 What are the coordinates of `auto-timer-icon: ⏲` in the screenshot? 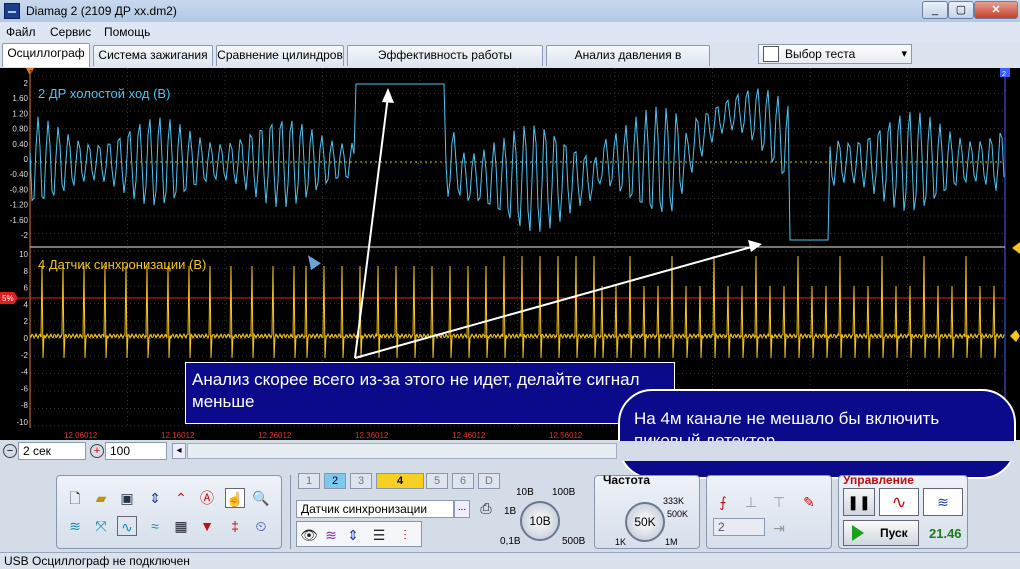 It's located at (261, 526).